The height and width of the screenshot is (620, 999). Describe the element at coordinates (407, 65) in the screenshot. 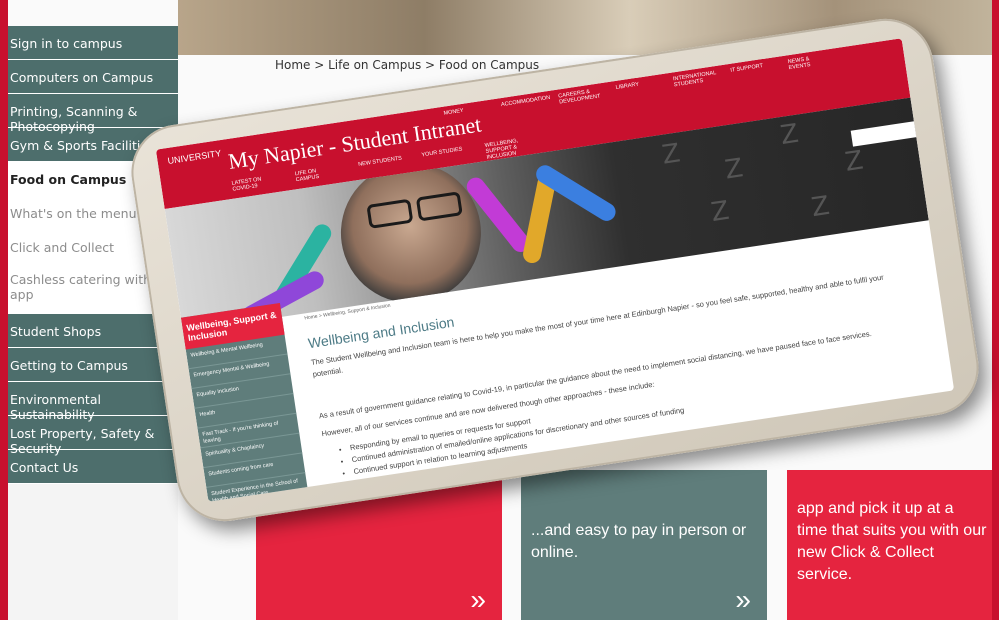

I see `breadcrumb: Home > Life on Campus > Food on Campus` at that location.